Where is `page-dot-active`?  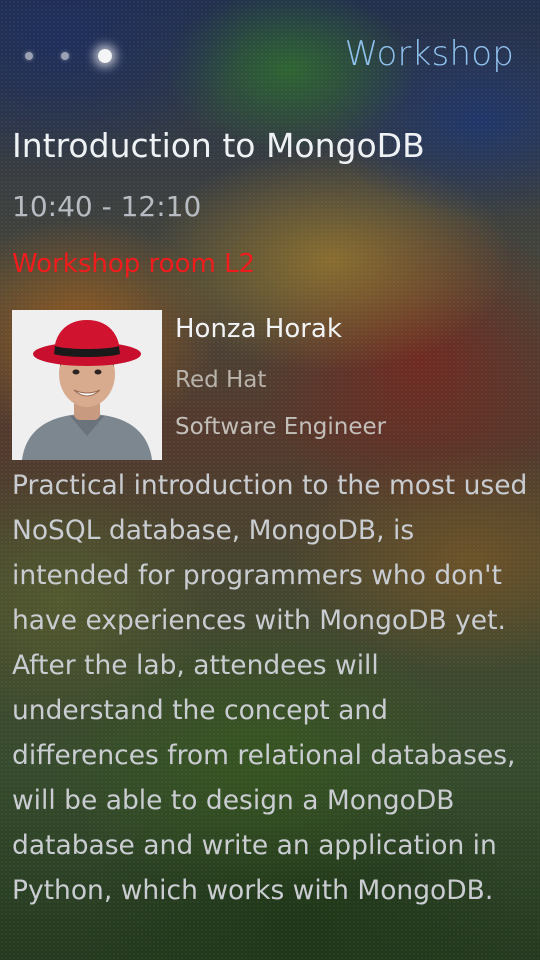
page-dot-active is located at coordinates (105, 56).